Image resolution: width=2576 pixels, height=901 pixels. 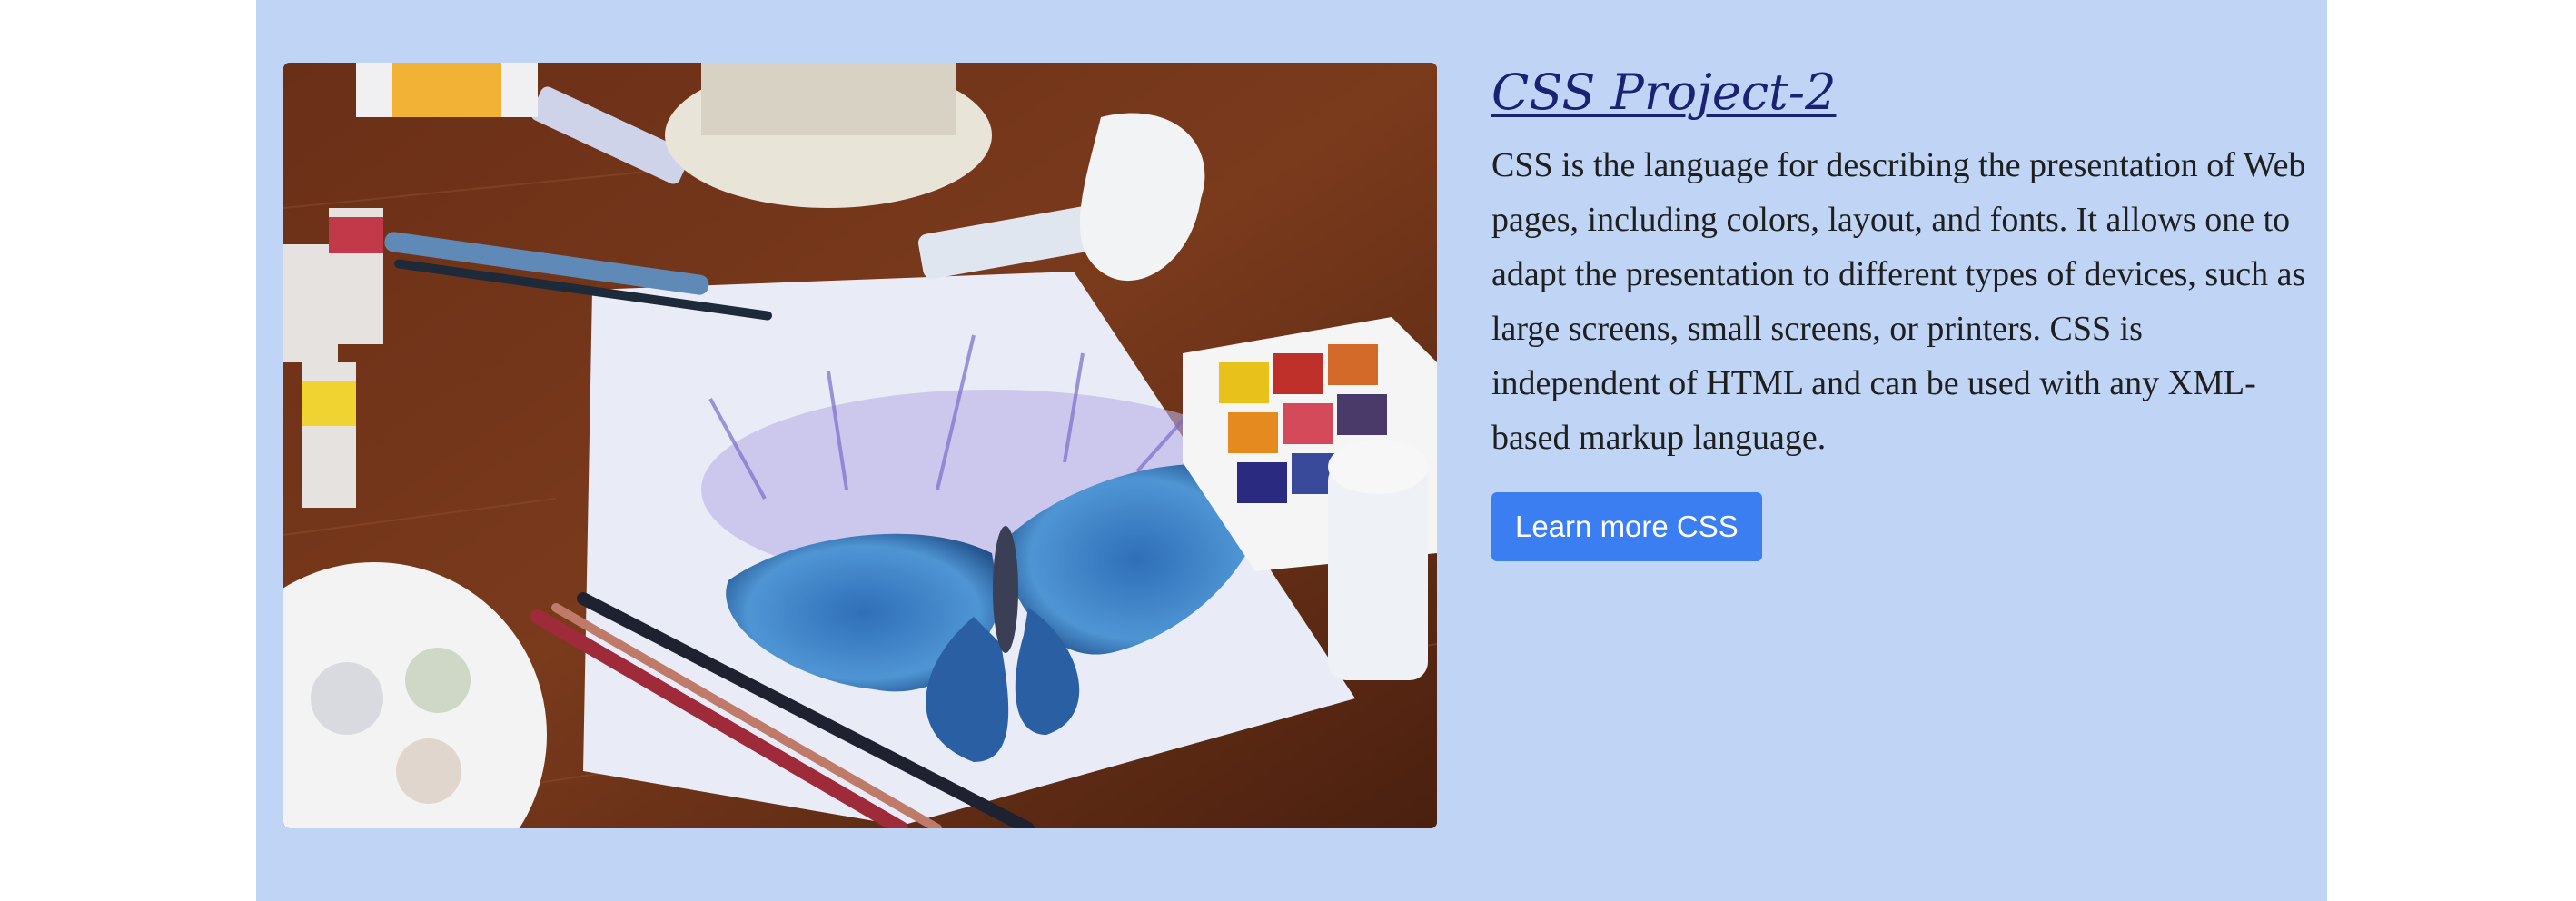 What do you see at coordinates (1663, 93) in the screenshot?
I see `project-title-link: CSS Project-2` at bounding box center [1663, 93].